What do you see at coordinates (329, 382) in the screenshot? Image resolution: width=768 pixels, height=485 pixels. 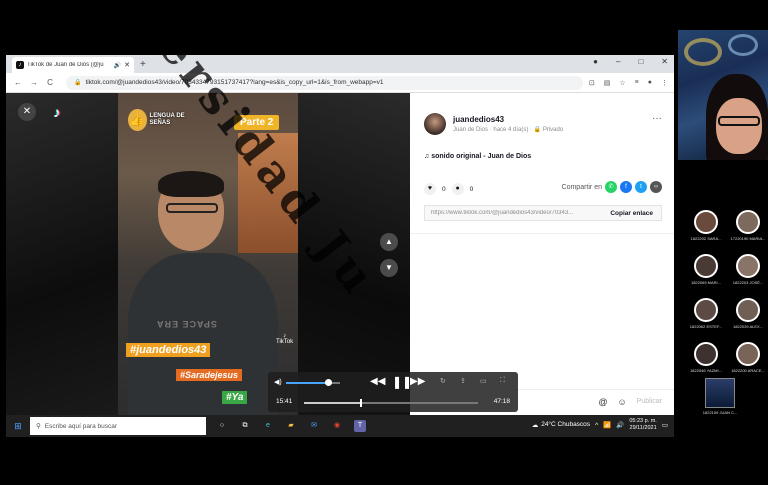 I see `volume-knob` at bounding box center [329, 382].